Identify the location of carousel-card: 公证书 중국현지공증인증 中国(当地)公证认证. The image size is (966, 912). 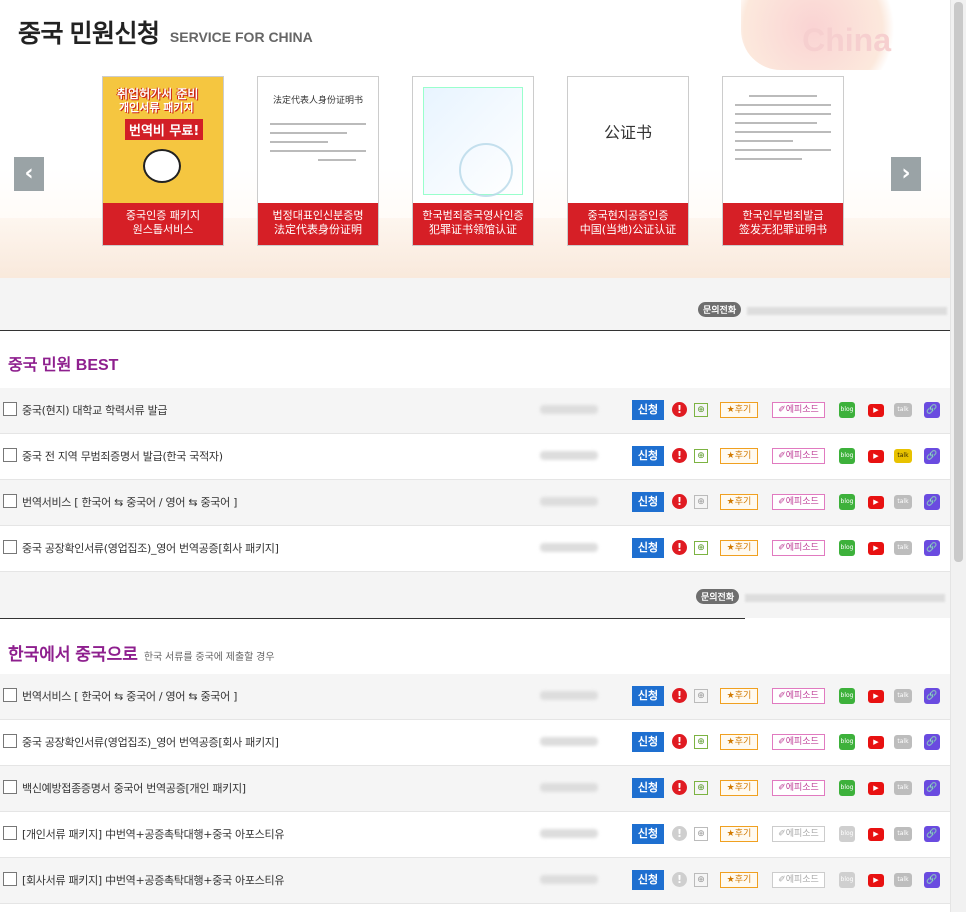
(628, 161).